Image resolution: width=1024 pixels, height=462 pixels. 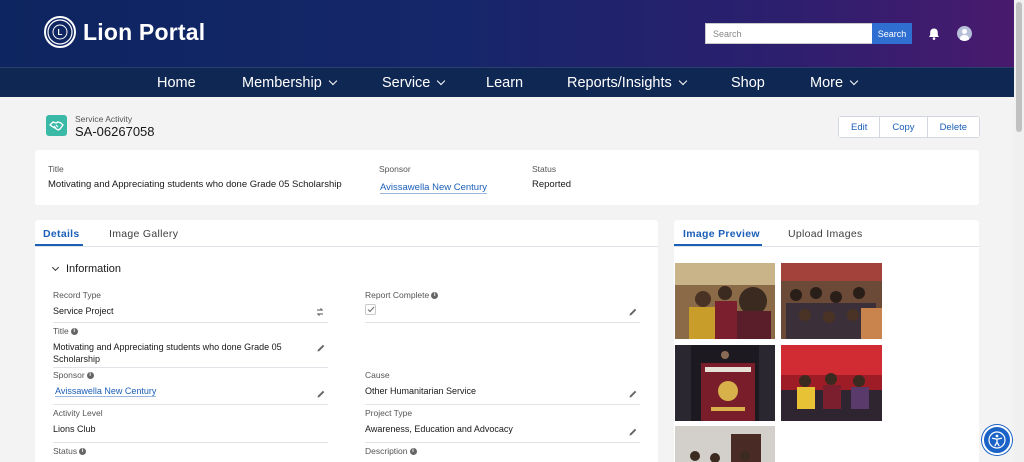 What do you see at coordinates (1019, 67) in the screenshot?
I see `page-scrollbar-thumb` at bounding box center [1019, 67].